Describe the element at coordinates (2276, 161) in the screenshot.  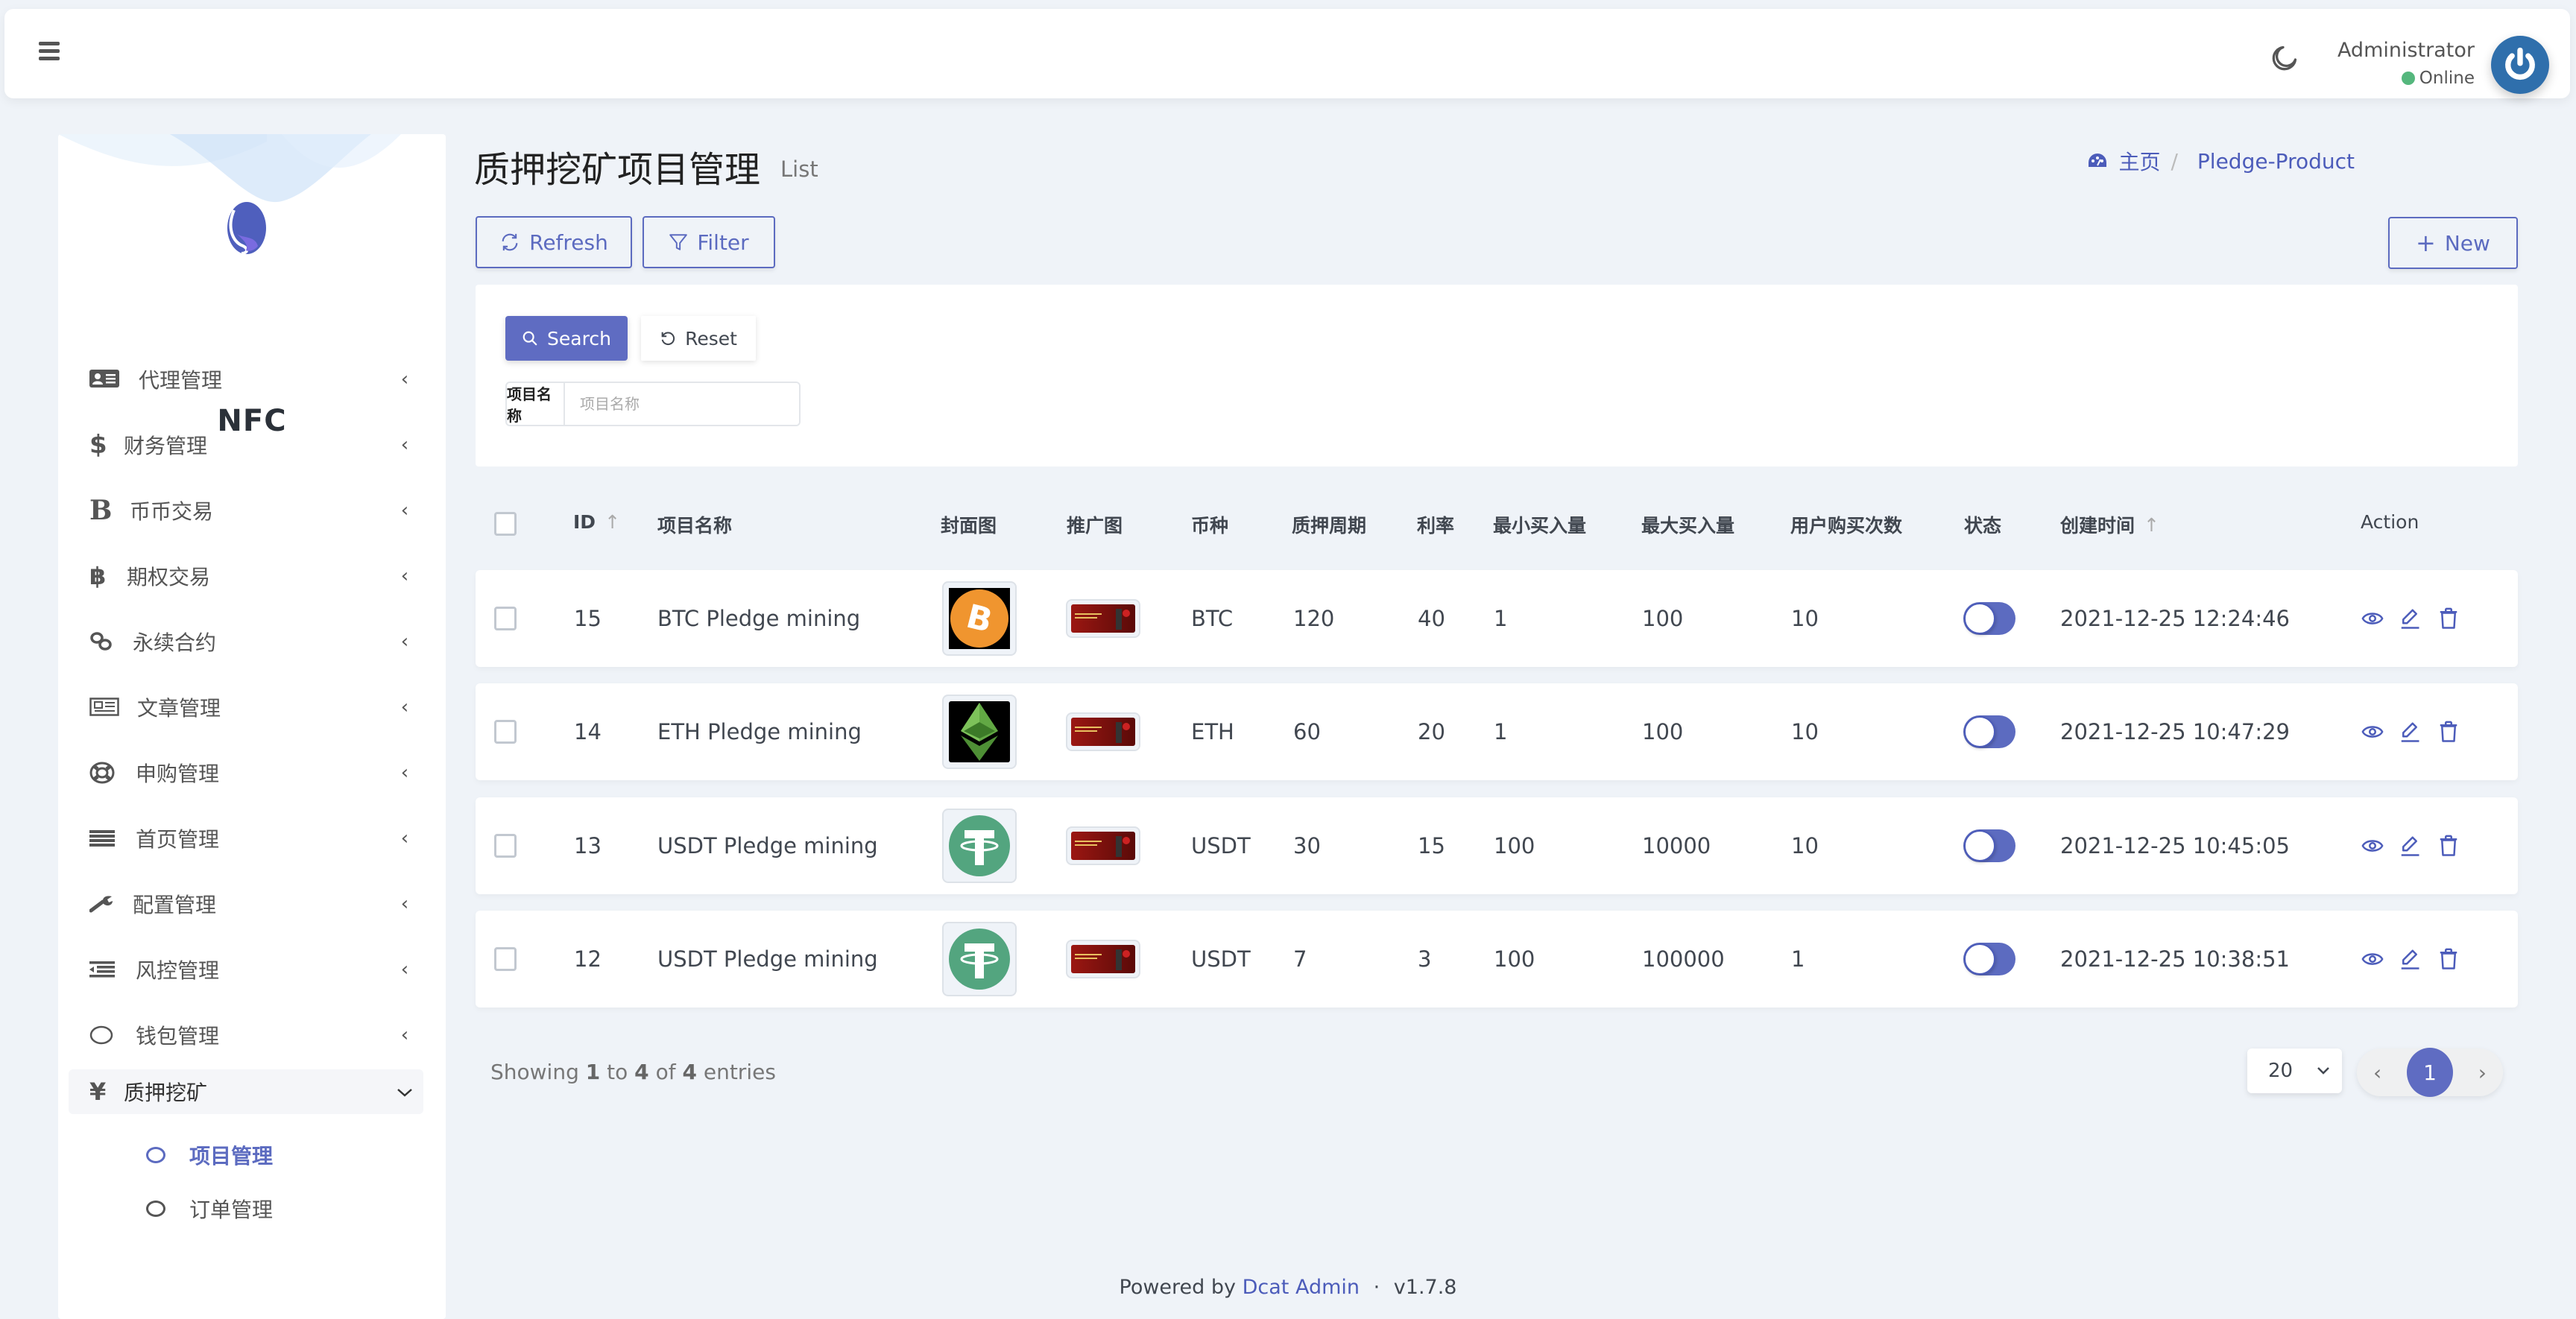
I see `breadcrumb-current: Pledge-Product` at that location.